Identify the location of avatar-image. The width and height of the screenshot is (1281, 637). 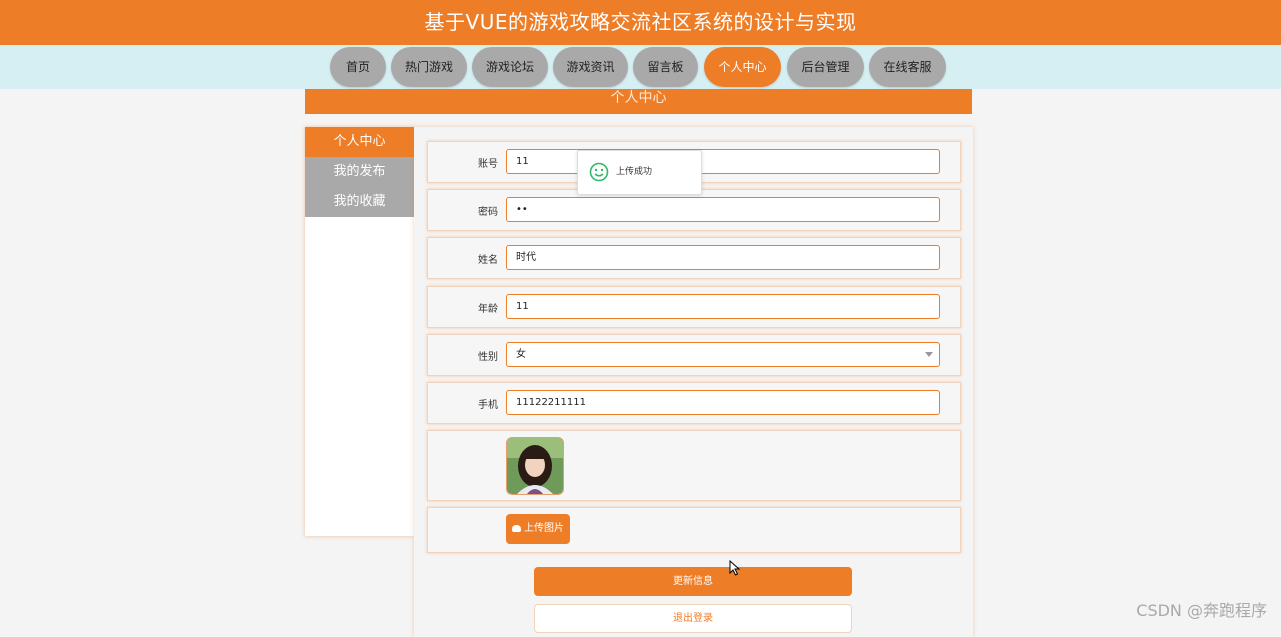
(535, 466).